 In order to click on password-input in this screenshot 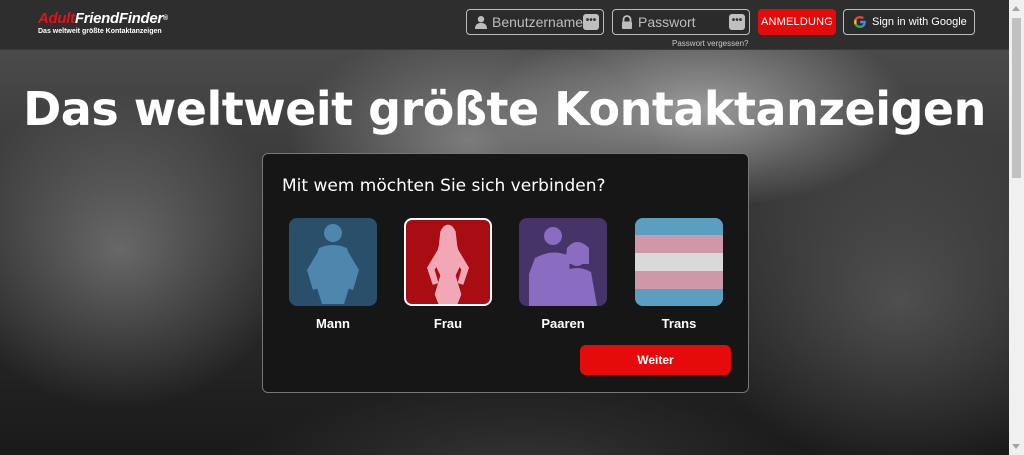, I will do `click(684, 22)`.